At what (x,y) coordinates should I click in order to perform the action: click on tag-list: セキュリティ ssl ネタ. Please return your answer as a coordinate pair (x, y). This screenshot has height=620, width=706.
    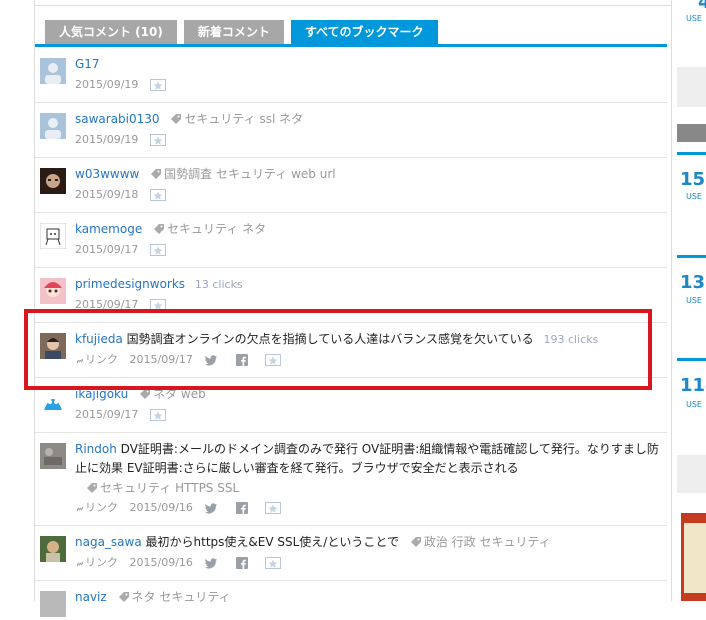
    Looking at the image, I should click on (243, 119).